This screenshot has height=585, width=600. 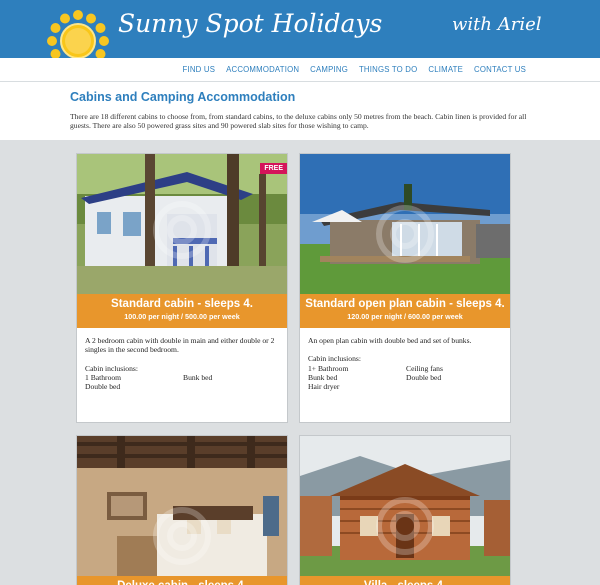 I want to click on cabin-name: Deluxe cabin - sleeps 4., so click(x=182, y=580).